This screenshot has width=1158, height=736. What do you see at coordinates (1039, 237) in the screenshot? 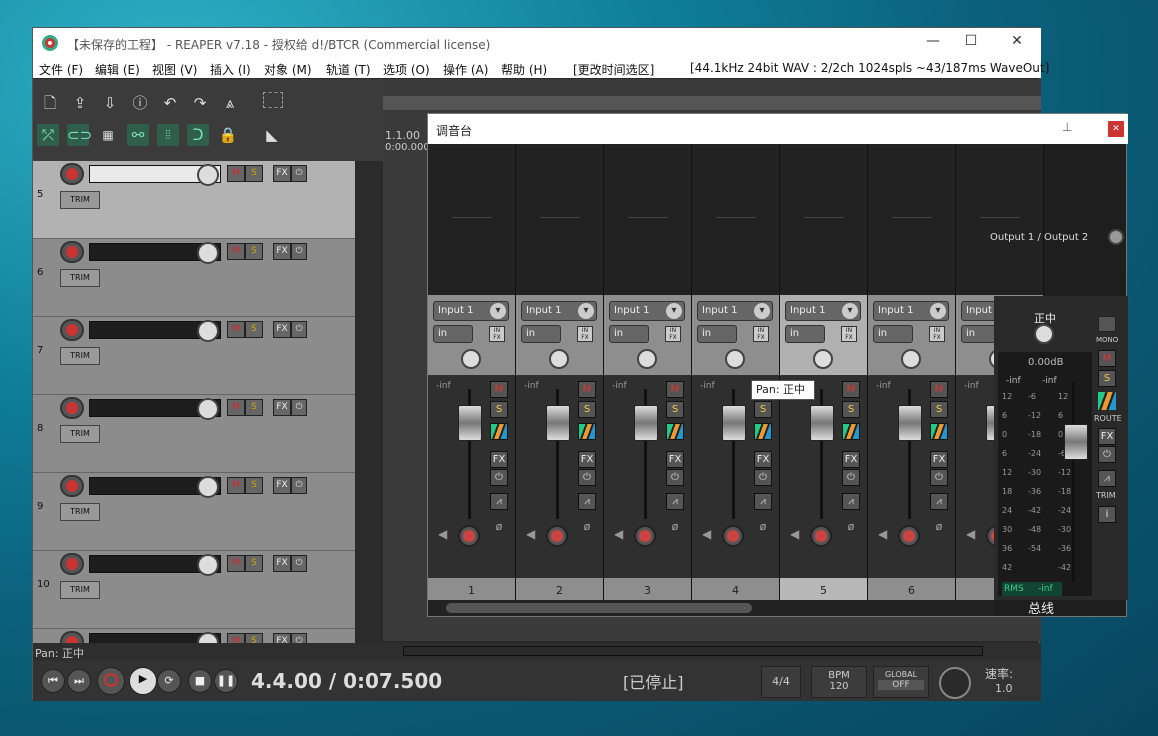
I see `master-output-label: Output 1 / Output 2` at bounding box center [1039, 237].